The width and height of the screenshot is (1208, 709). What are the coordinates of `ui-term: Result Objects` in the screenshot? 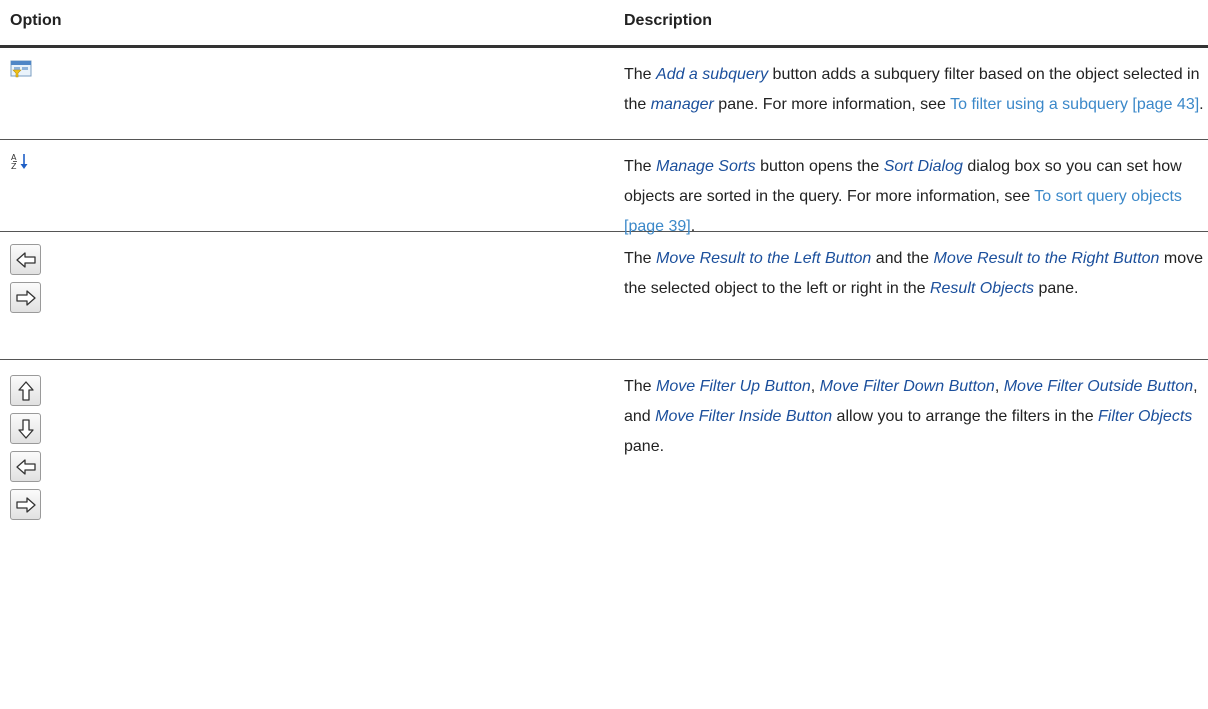 It's located at (982, 288).